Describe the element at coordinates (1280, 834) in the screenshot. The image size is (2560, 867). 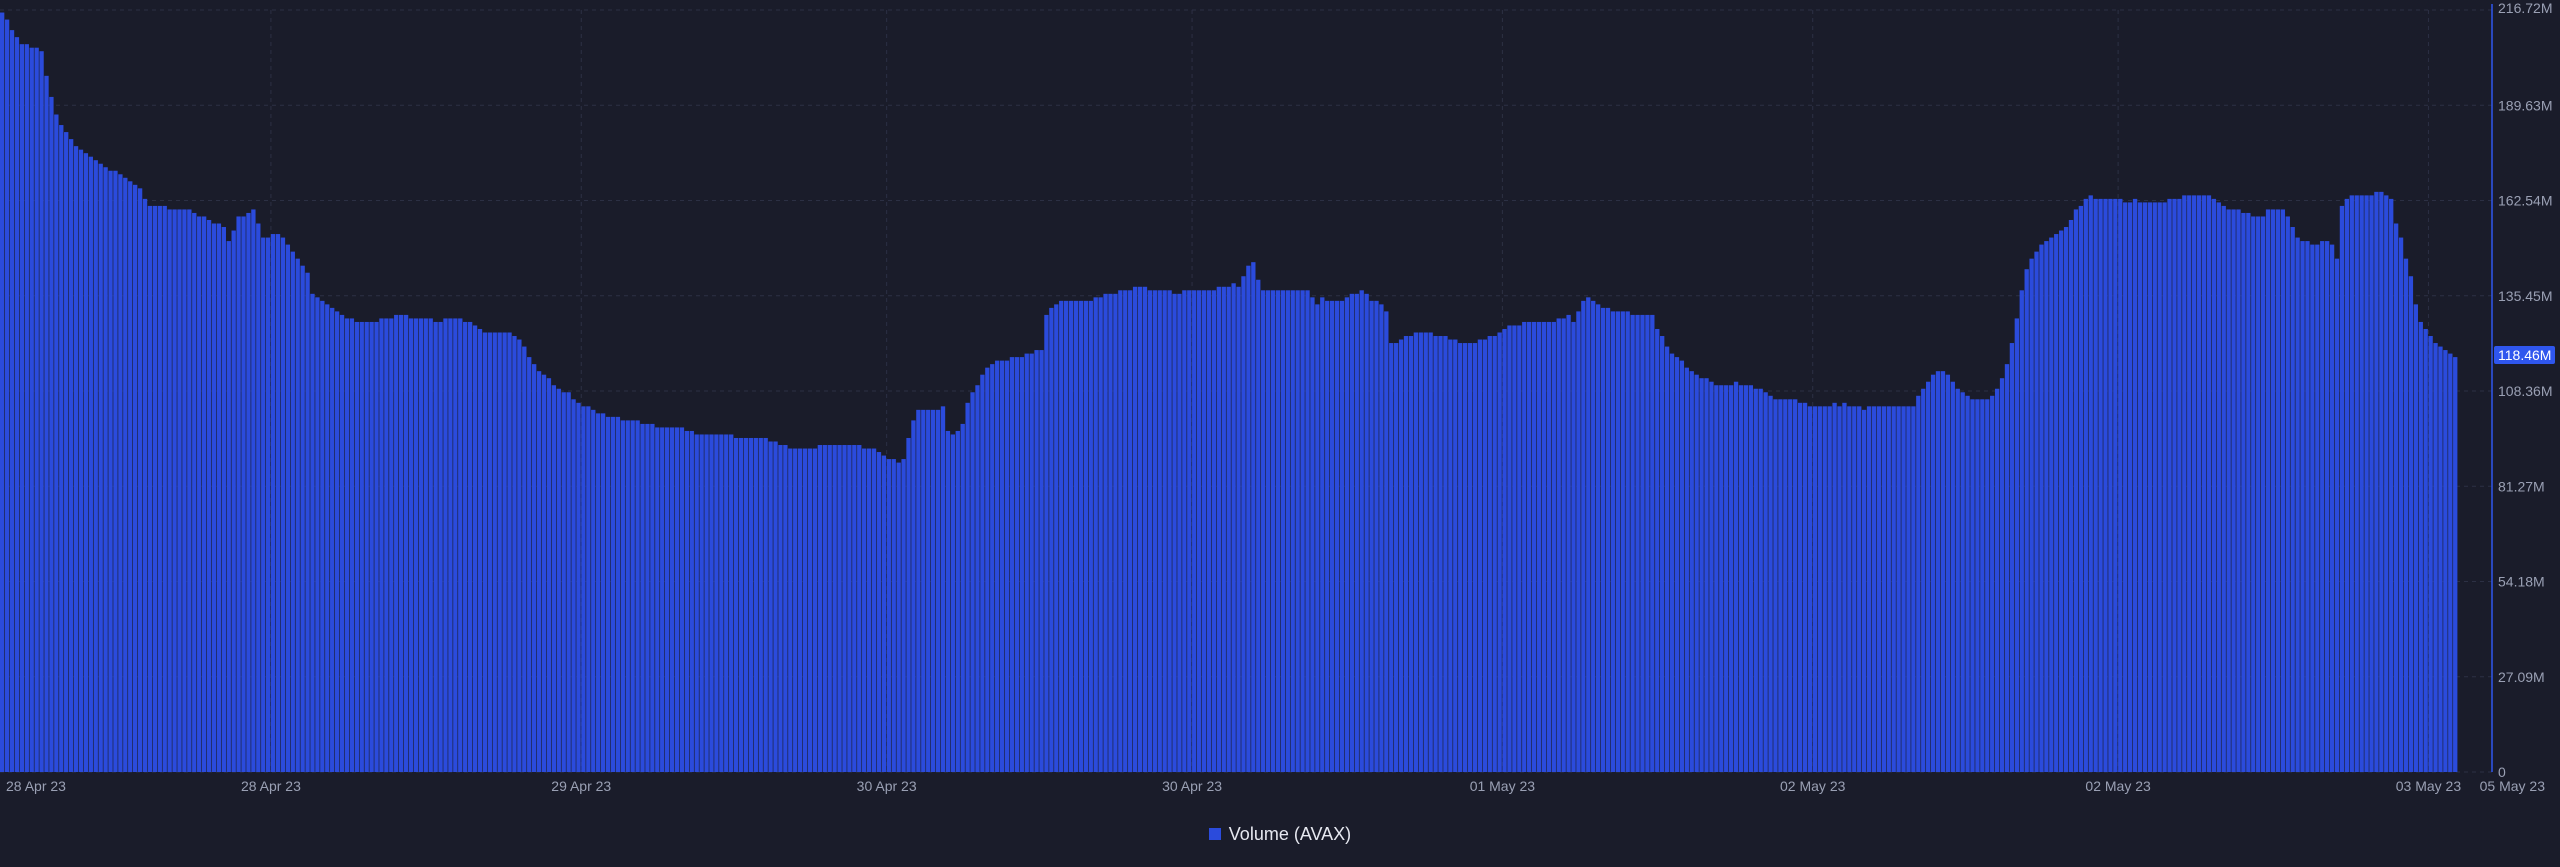
I see `chart-legend: Volume (AVAX)` at that location.